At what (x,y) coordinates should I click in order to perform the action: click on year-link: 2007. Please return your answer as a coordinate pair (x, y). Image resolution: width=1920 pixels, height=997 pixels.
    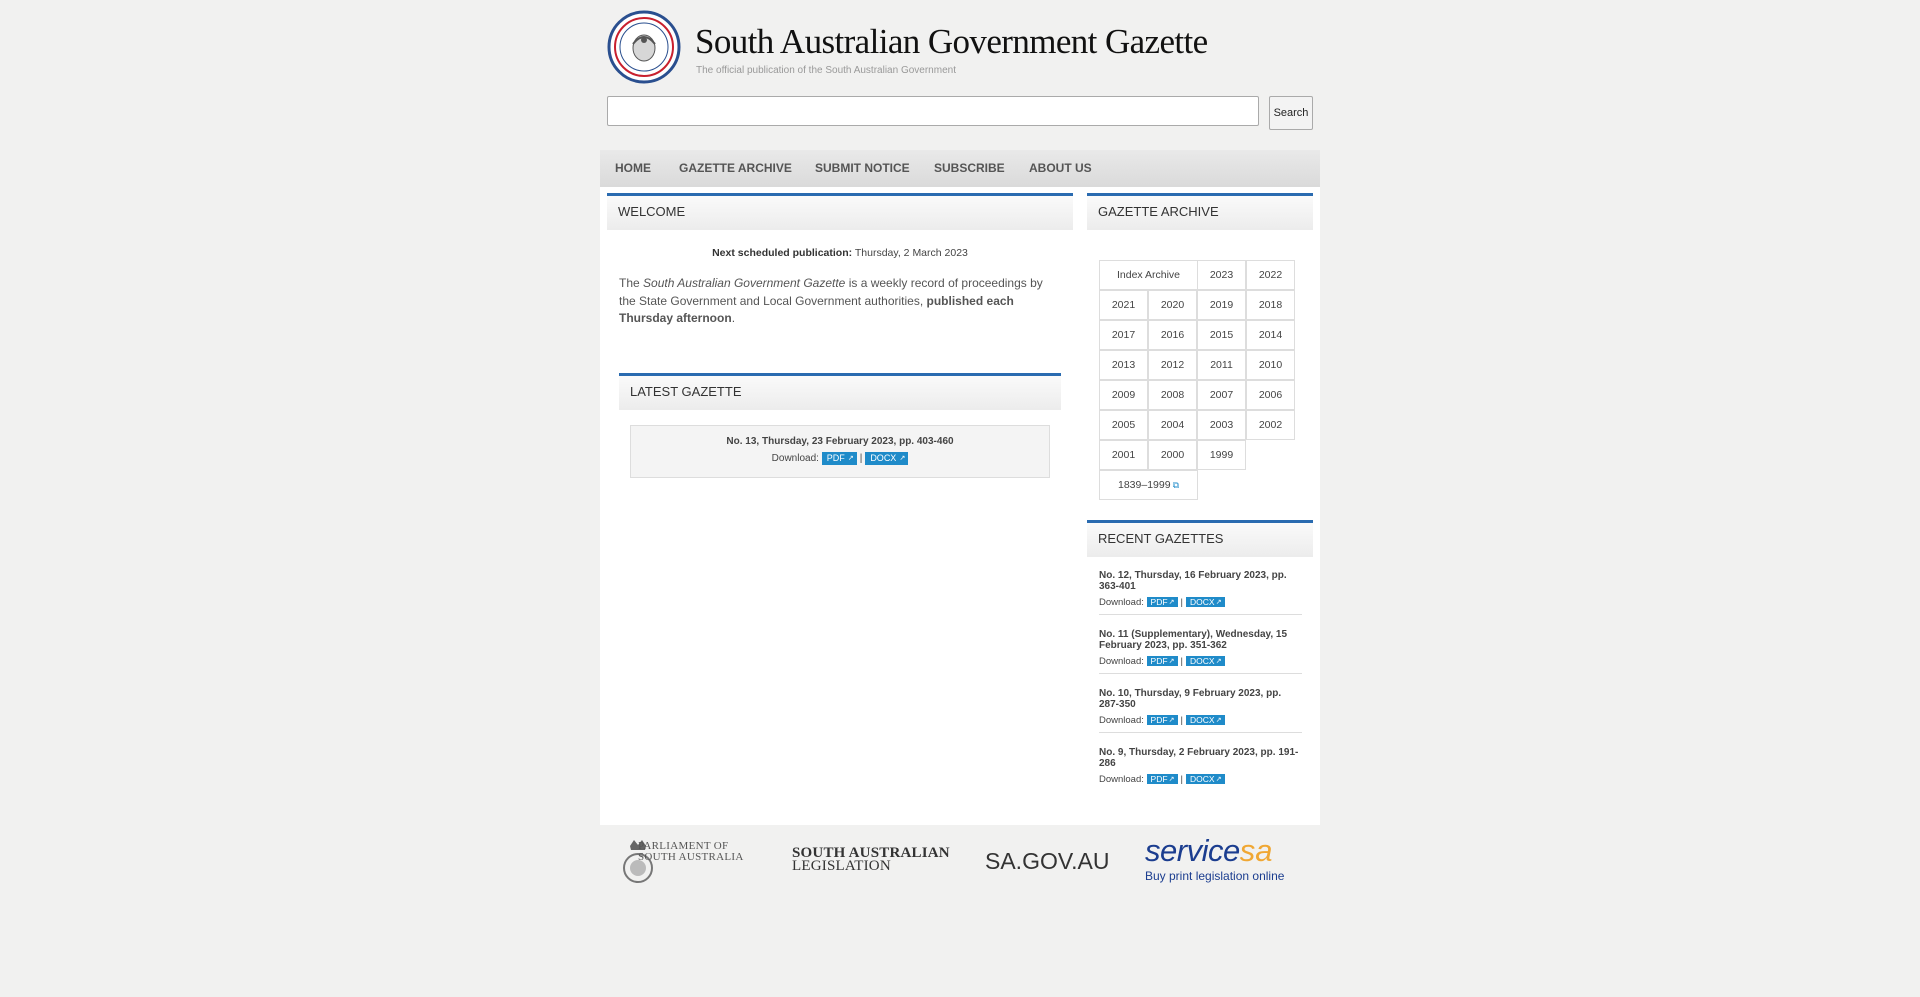
    Looking at the image, I should click on (1221, 395).